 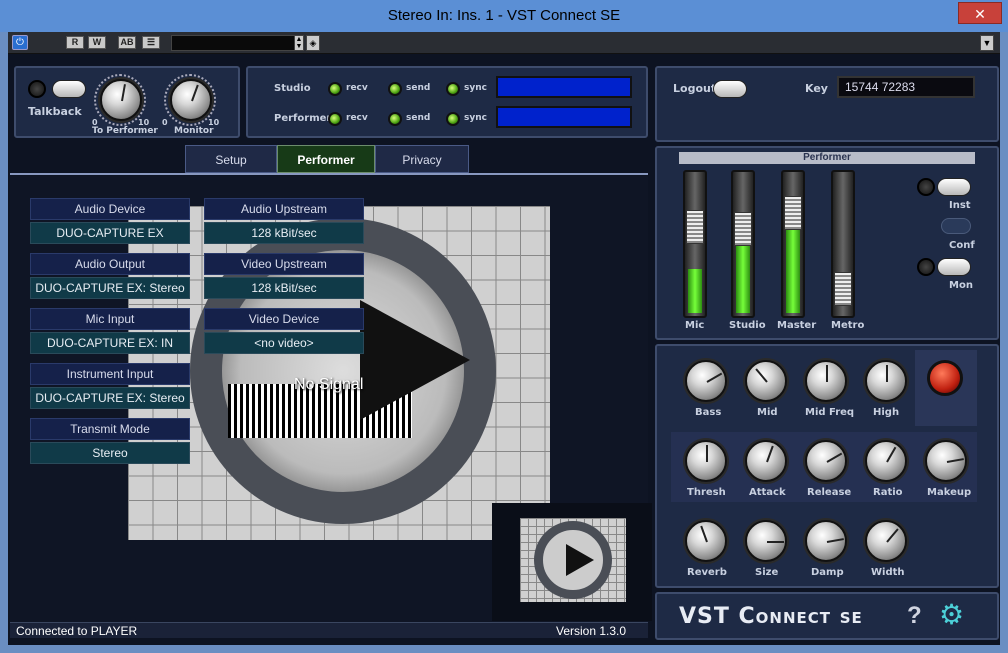 What do you see at coordinates (987, 43) in the screenshot?
I see `toolbar-dropdown-icon: ▼` at bounding box center [987, 43].